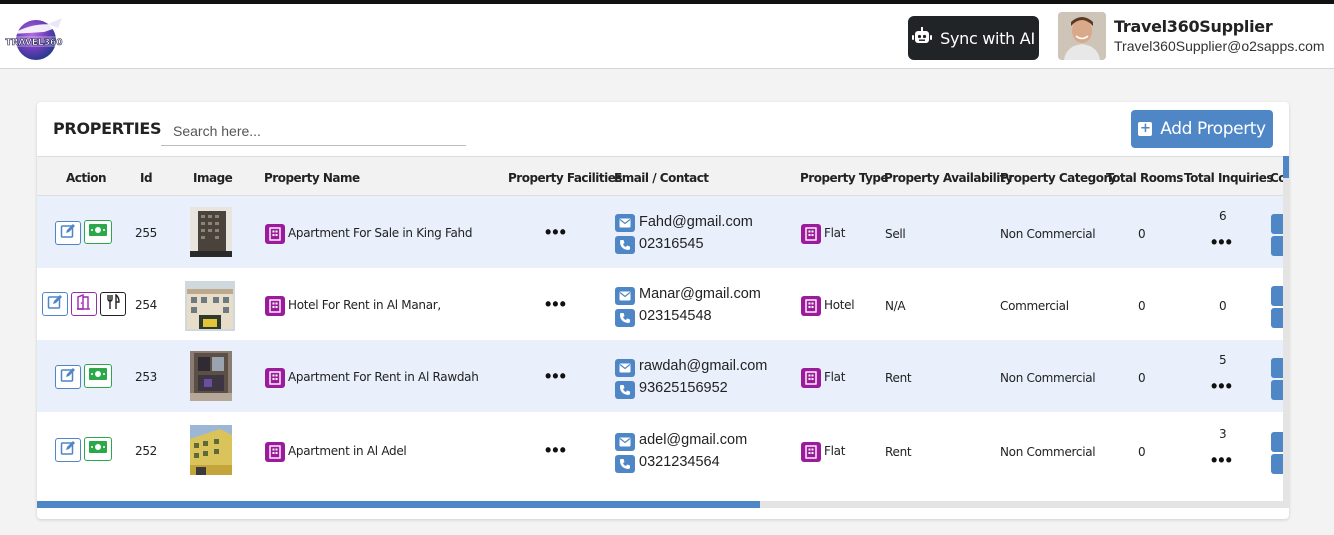 This screenshot has height=535, width=1334. I want to click on search-input, so click(313, 131).